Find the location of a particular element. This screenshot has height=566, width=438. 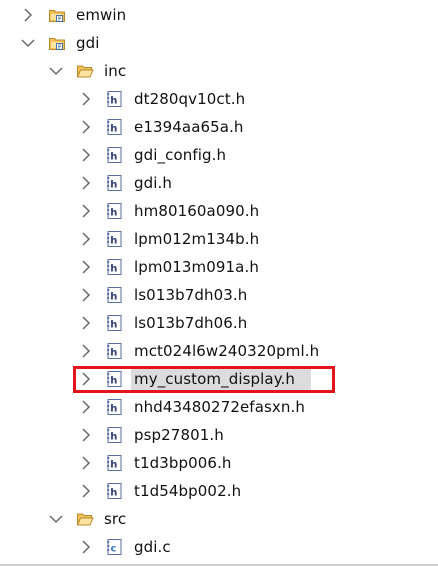

tree-item-f12: h nhd43480272efasxn.h is located at coordinates (219, 407).